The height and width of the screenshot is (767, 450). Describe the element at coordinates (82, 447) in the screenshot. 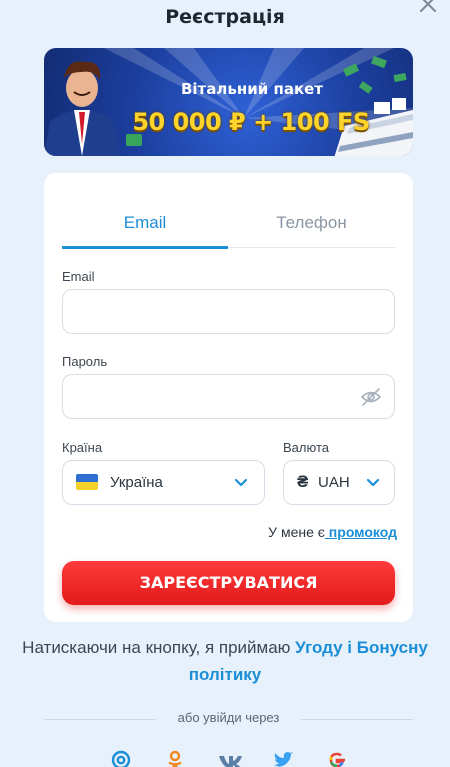

I see `country-label: Країна` at that location.